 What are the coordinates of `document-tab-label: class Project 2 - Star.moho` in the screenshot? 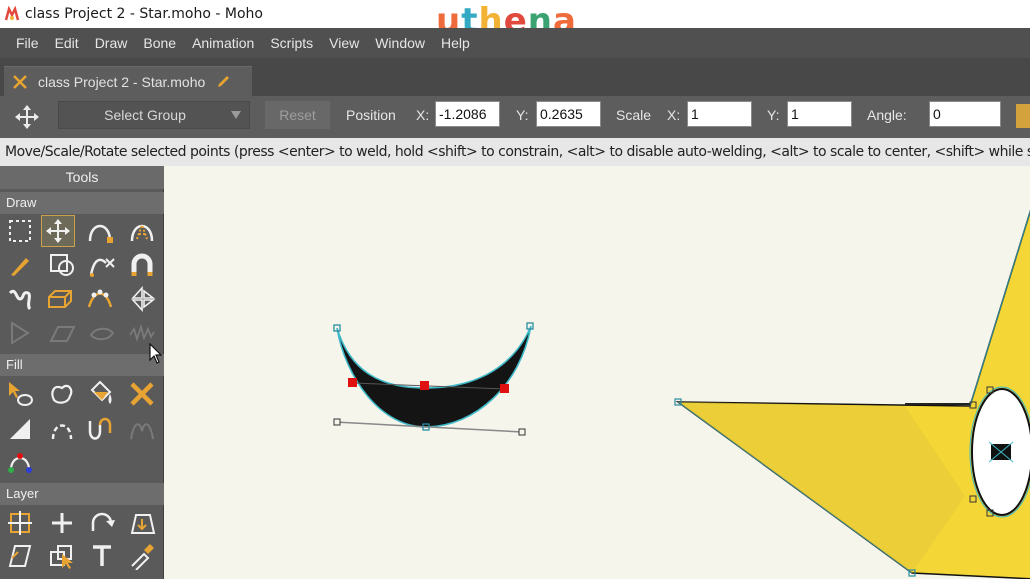 It's located at (122, 81).